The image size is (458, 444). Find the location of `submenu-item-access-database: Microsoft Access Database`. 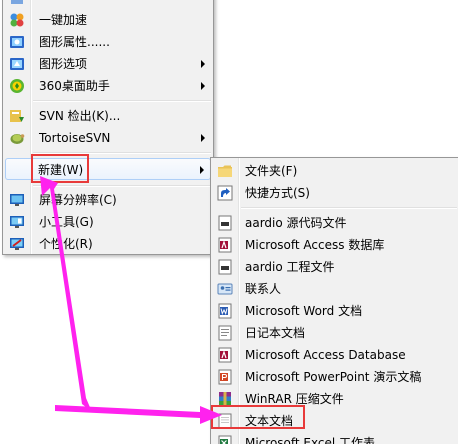

submenu-item-access-database: Microsoft Access Database is located at coordinates (335, 355).